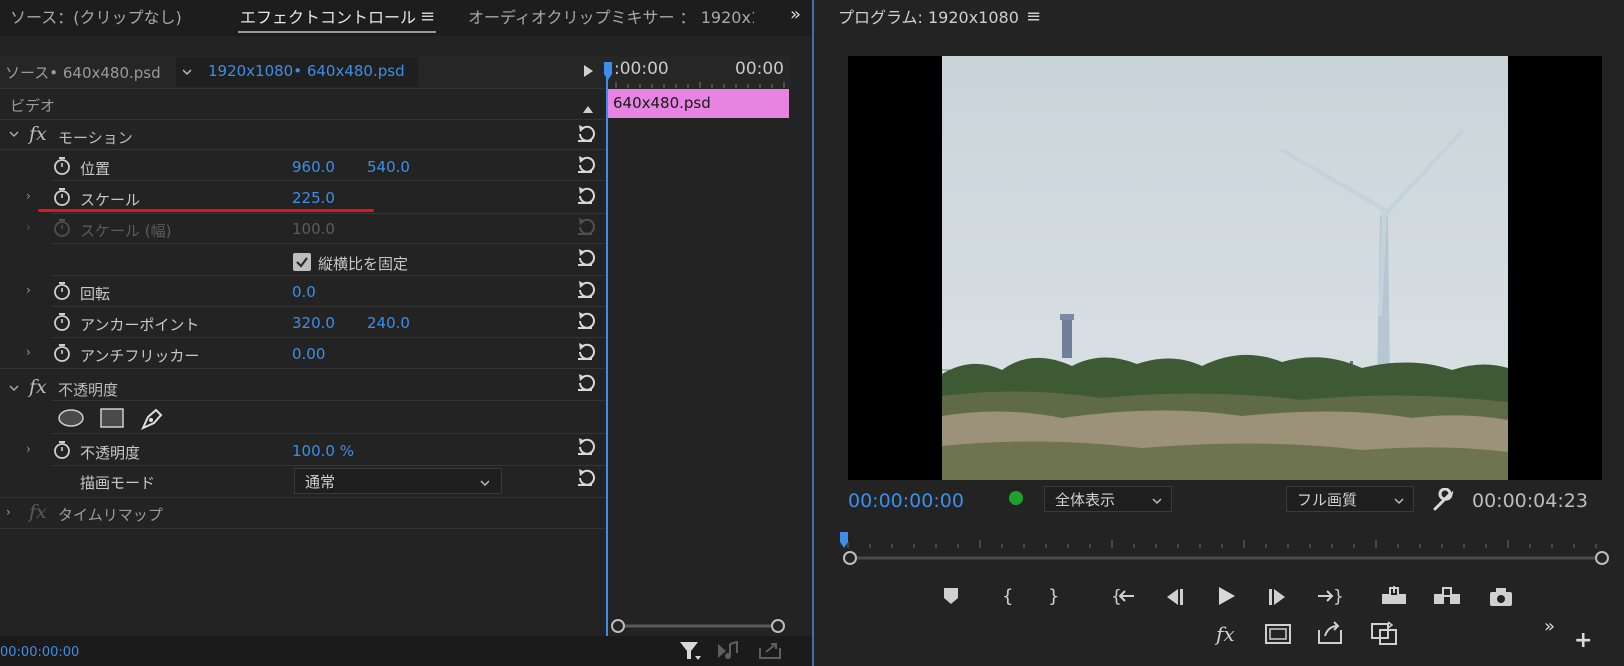 The height and width of the screenshot is (666, 1624). Describe the element at coordinates (110, 200) in the screenshot. I see `scale-label: スケール` at that location.